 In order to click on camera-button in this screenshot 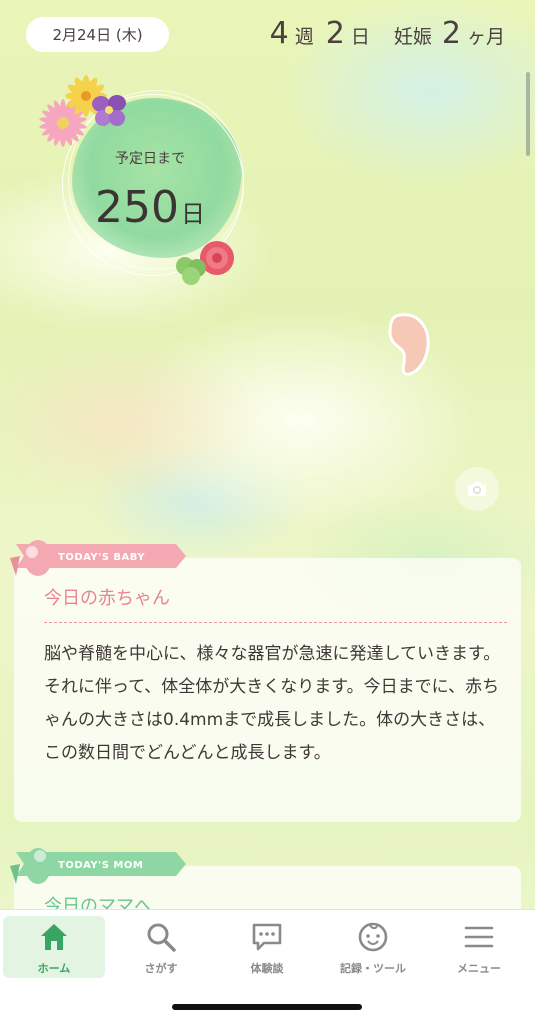, I will do `click(477, 489)`.